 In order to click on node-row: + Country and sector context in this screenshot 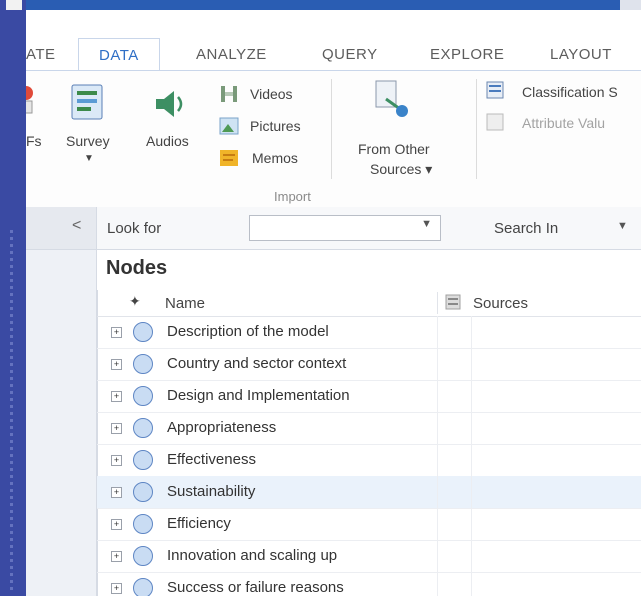, I will do `click(369, 364)`.